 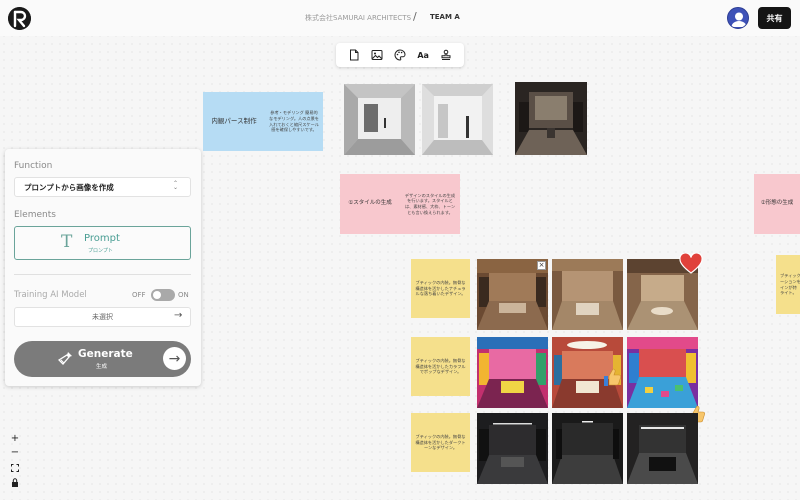 I want to click on sticky-note-partial: ブティック ーションを インが特 ライト。, so click(x=788, y=284).